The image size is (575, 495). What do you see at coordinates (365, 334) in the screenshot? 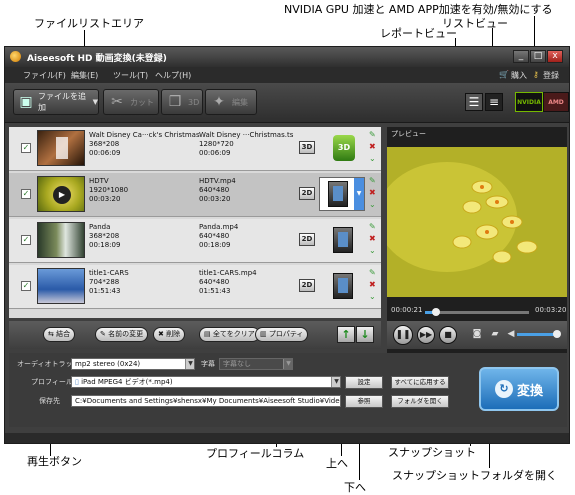
I see `move-down-button: ↓` at bounding box center [365, 334].